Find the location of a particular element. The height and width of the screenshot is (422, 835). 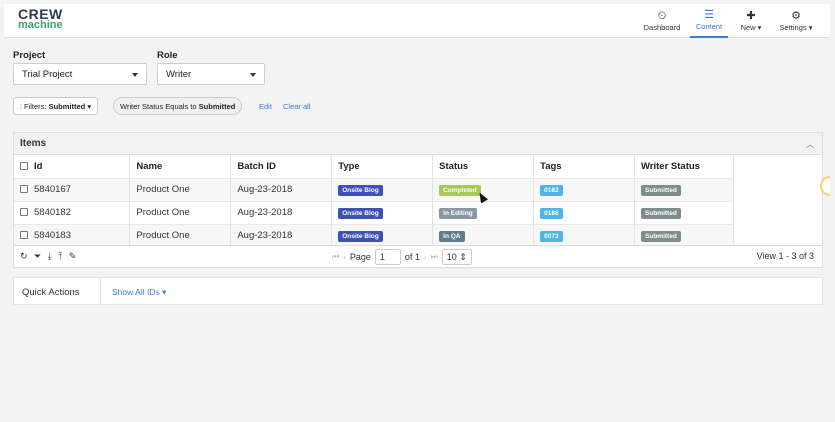

nav-content: ☰ Content is located at coordinates (709, 21).